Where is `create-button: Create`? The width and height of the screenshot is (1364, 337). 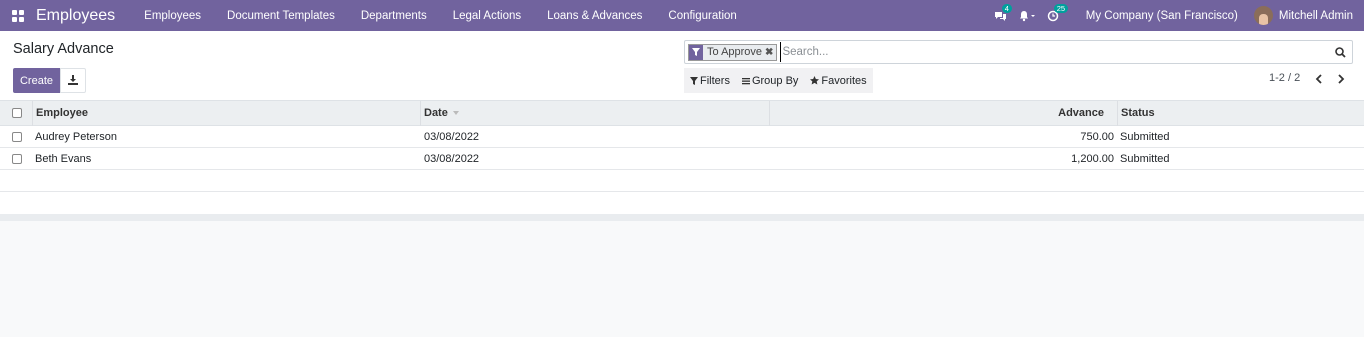
create-button: Create is located at coordinates (36, 80).